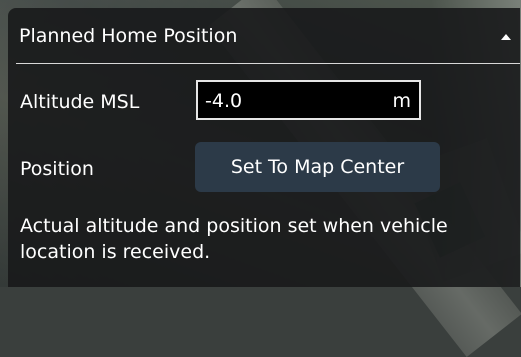  I want to click on altitude-msl-input: -4.0 m, so click(308, 100).